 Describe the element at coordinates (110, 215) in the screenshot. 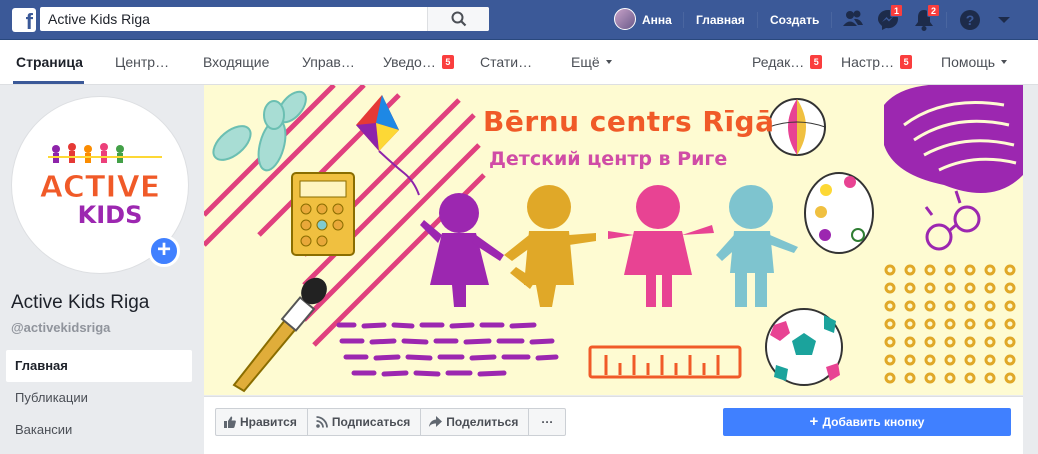

I see `logo-word-kids: KIDS` at that location.